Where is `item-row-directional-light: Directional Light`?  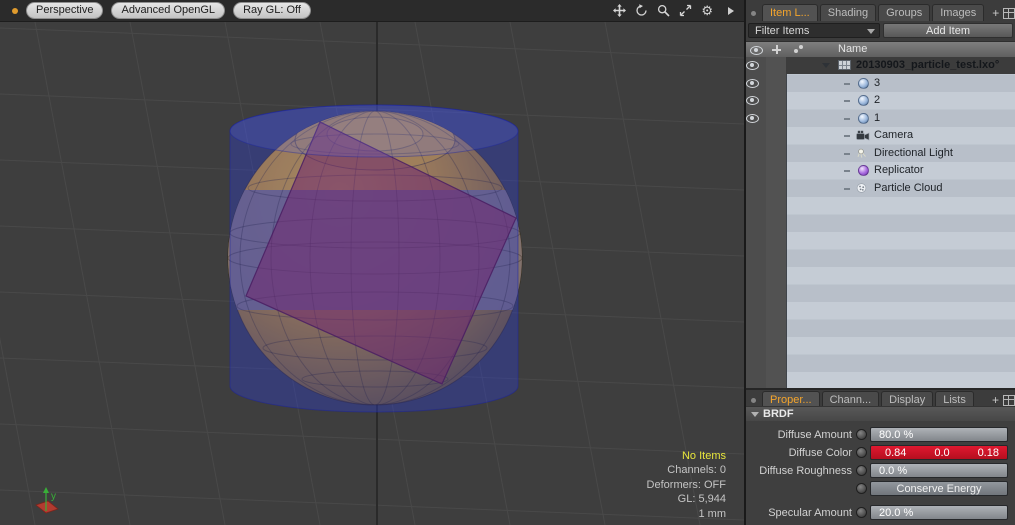 item-row-directional-light: Directional Light is located at coordinates (900, 153).